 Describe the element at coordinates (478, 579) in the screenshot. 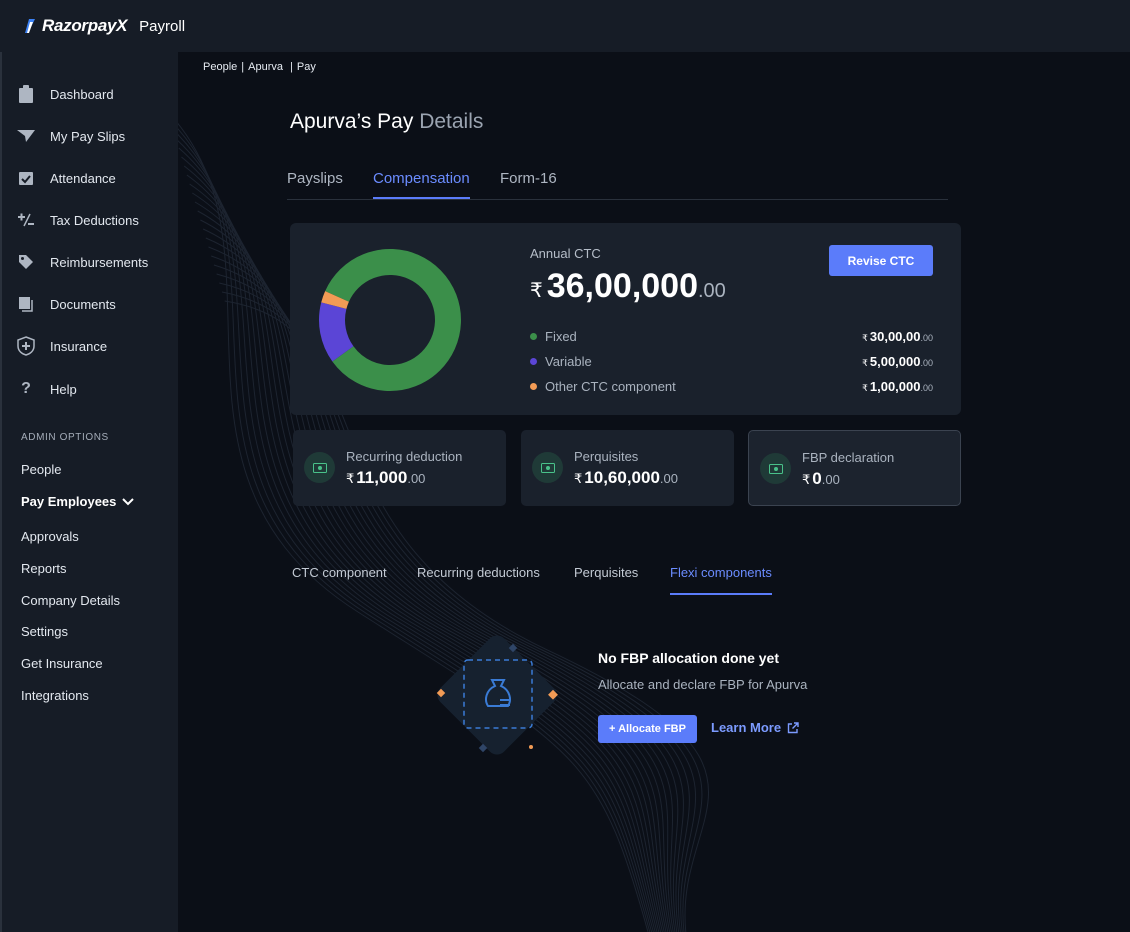

I see `subtab-recurring-deductions: Recurring deductions` at that location.